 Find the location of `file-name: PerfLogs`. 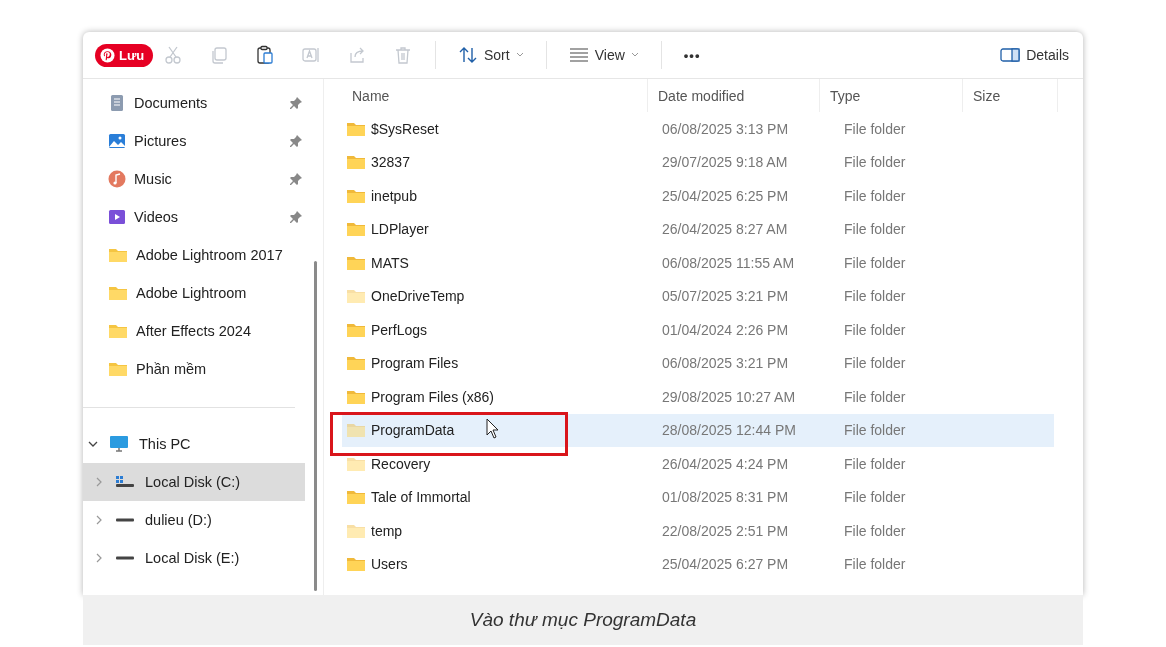

file-name: PerfLogs is located at coordinates (399, 329).